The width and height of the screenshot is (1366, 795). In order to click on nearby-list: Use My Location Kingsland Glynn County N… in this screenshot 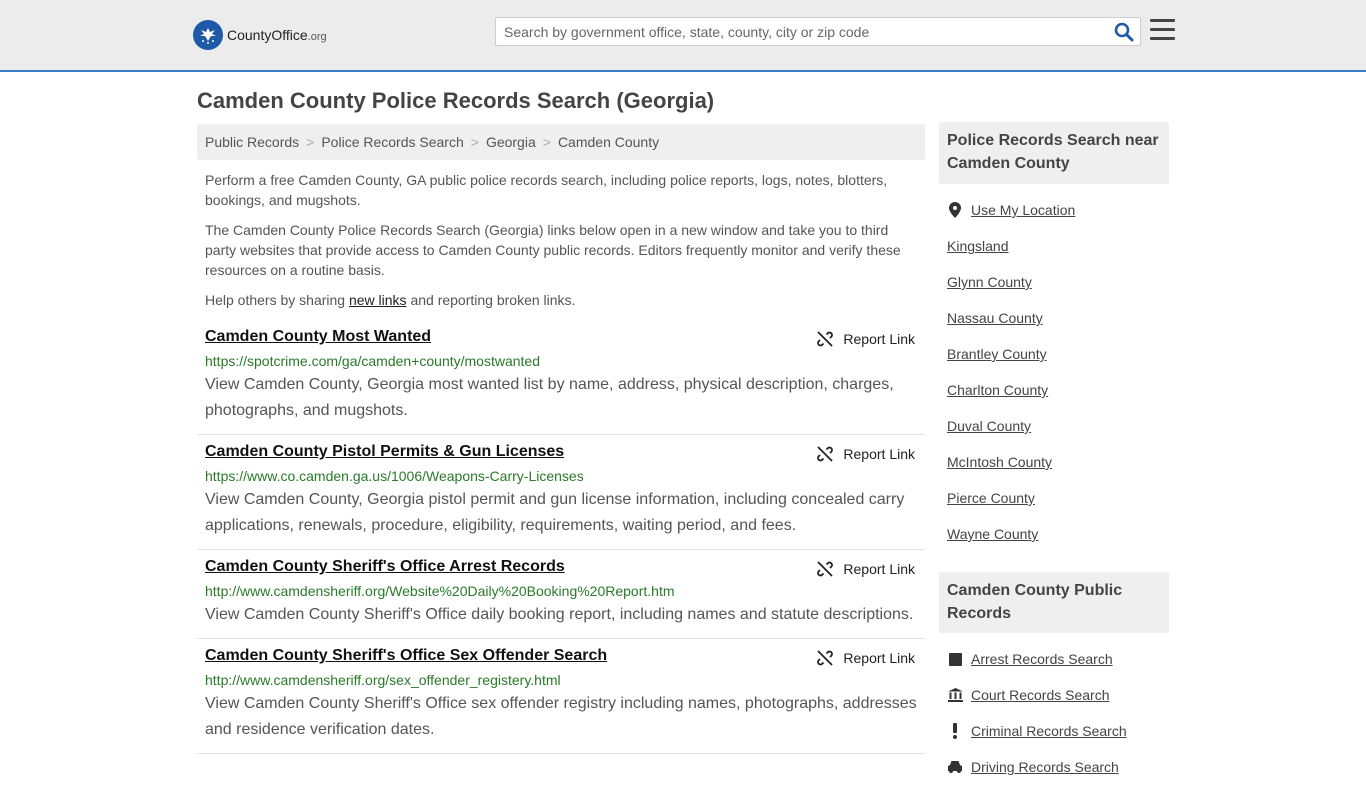, I will do `click(1011, 382)`.